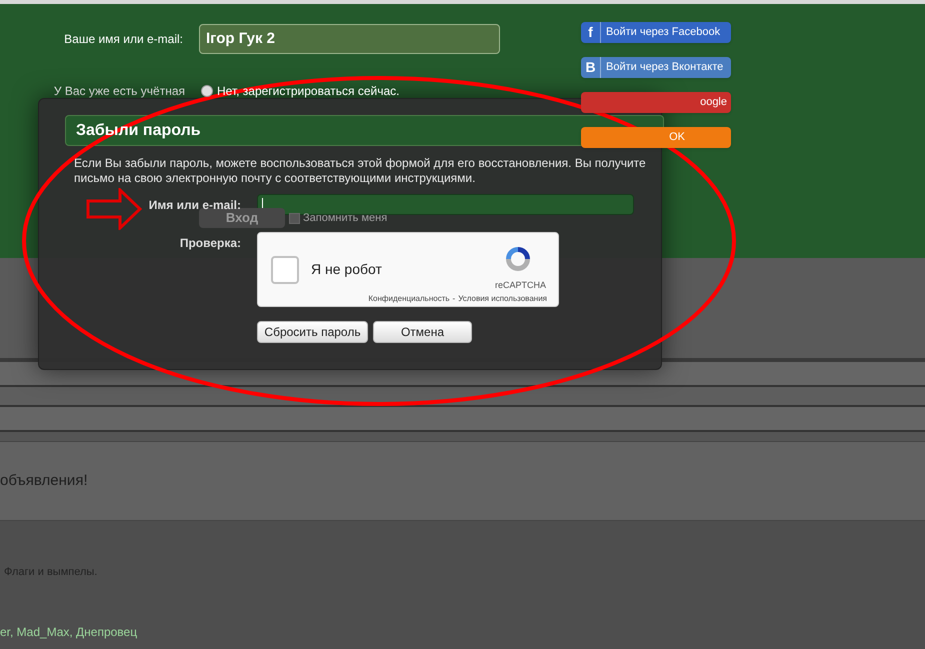  I want to click on reset-password-button: Сбросить пароль, so click(312, 332).